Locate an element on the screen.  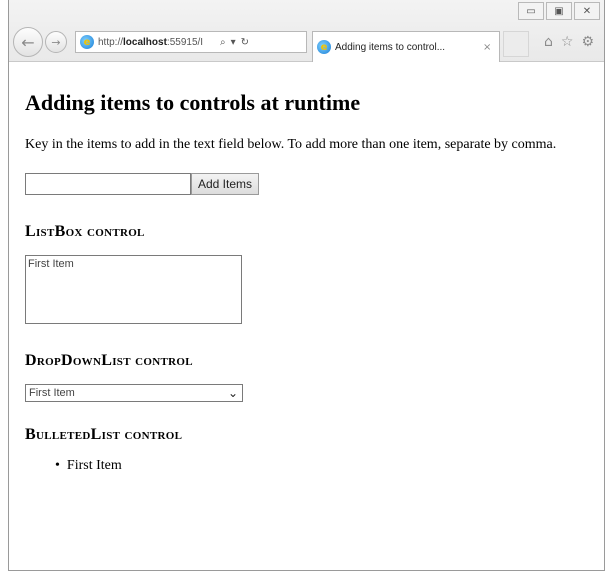
address-bar: e http://localhost:55915/I ⌕ ▾ ↻ is located at coordinates (191, 42).